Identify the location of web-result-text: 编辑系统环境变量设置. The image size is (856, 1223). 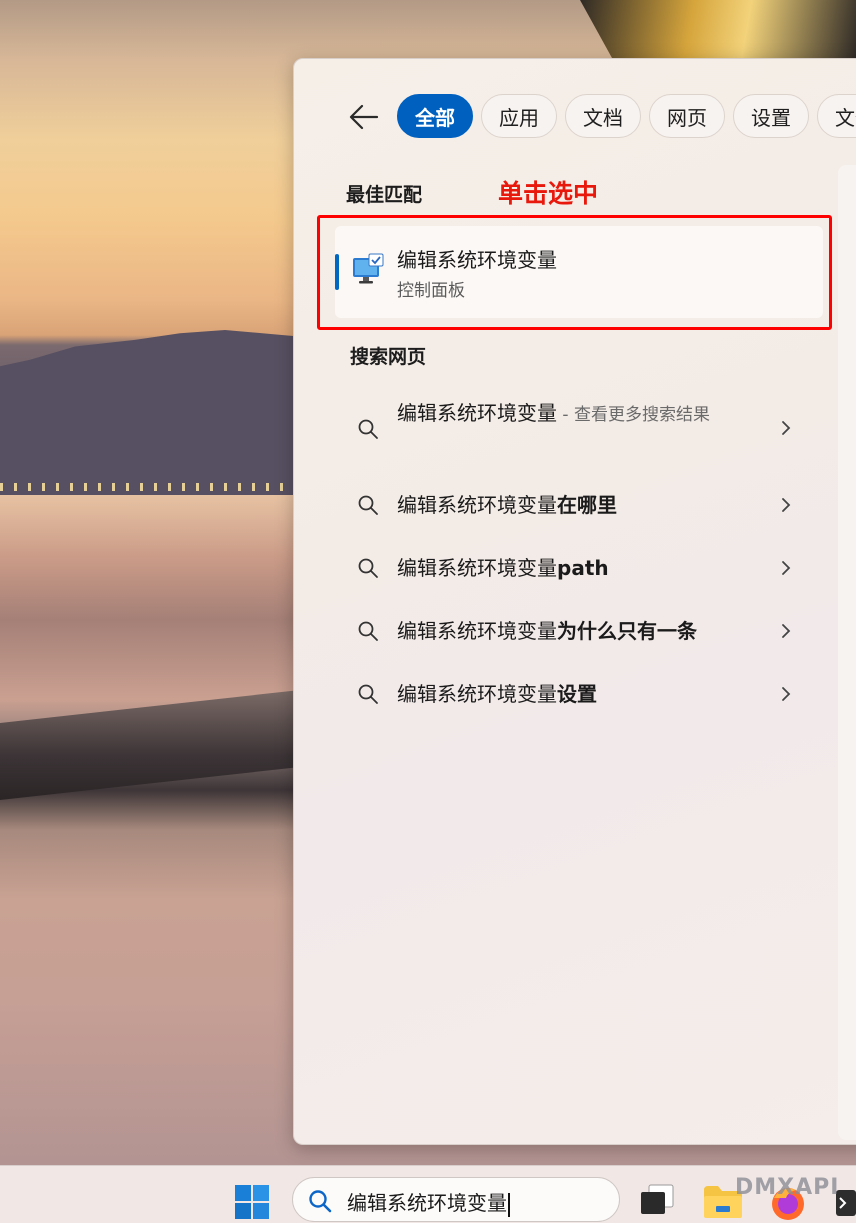
(562, 694).